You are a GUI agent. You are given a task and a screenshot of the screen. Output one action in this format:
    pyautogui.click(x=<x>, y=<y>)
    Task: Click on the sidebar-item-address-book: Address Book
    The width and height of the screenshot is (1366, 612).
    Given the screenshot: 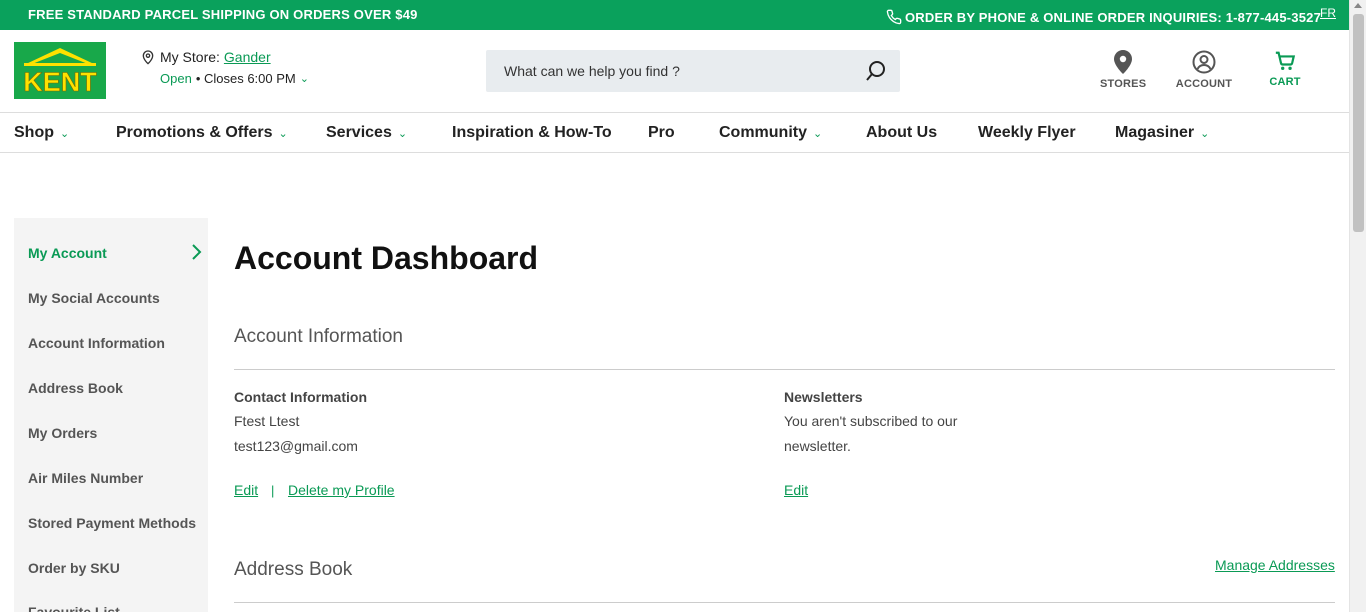 What is the action you would take?
    pyautogui.click(x=75, y=388)
    